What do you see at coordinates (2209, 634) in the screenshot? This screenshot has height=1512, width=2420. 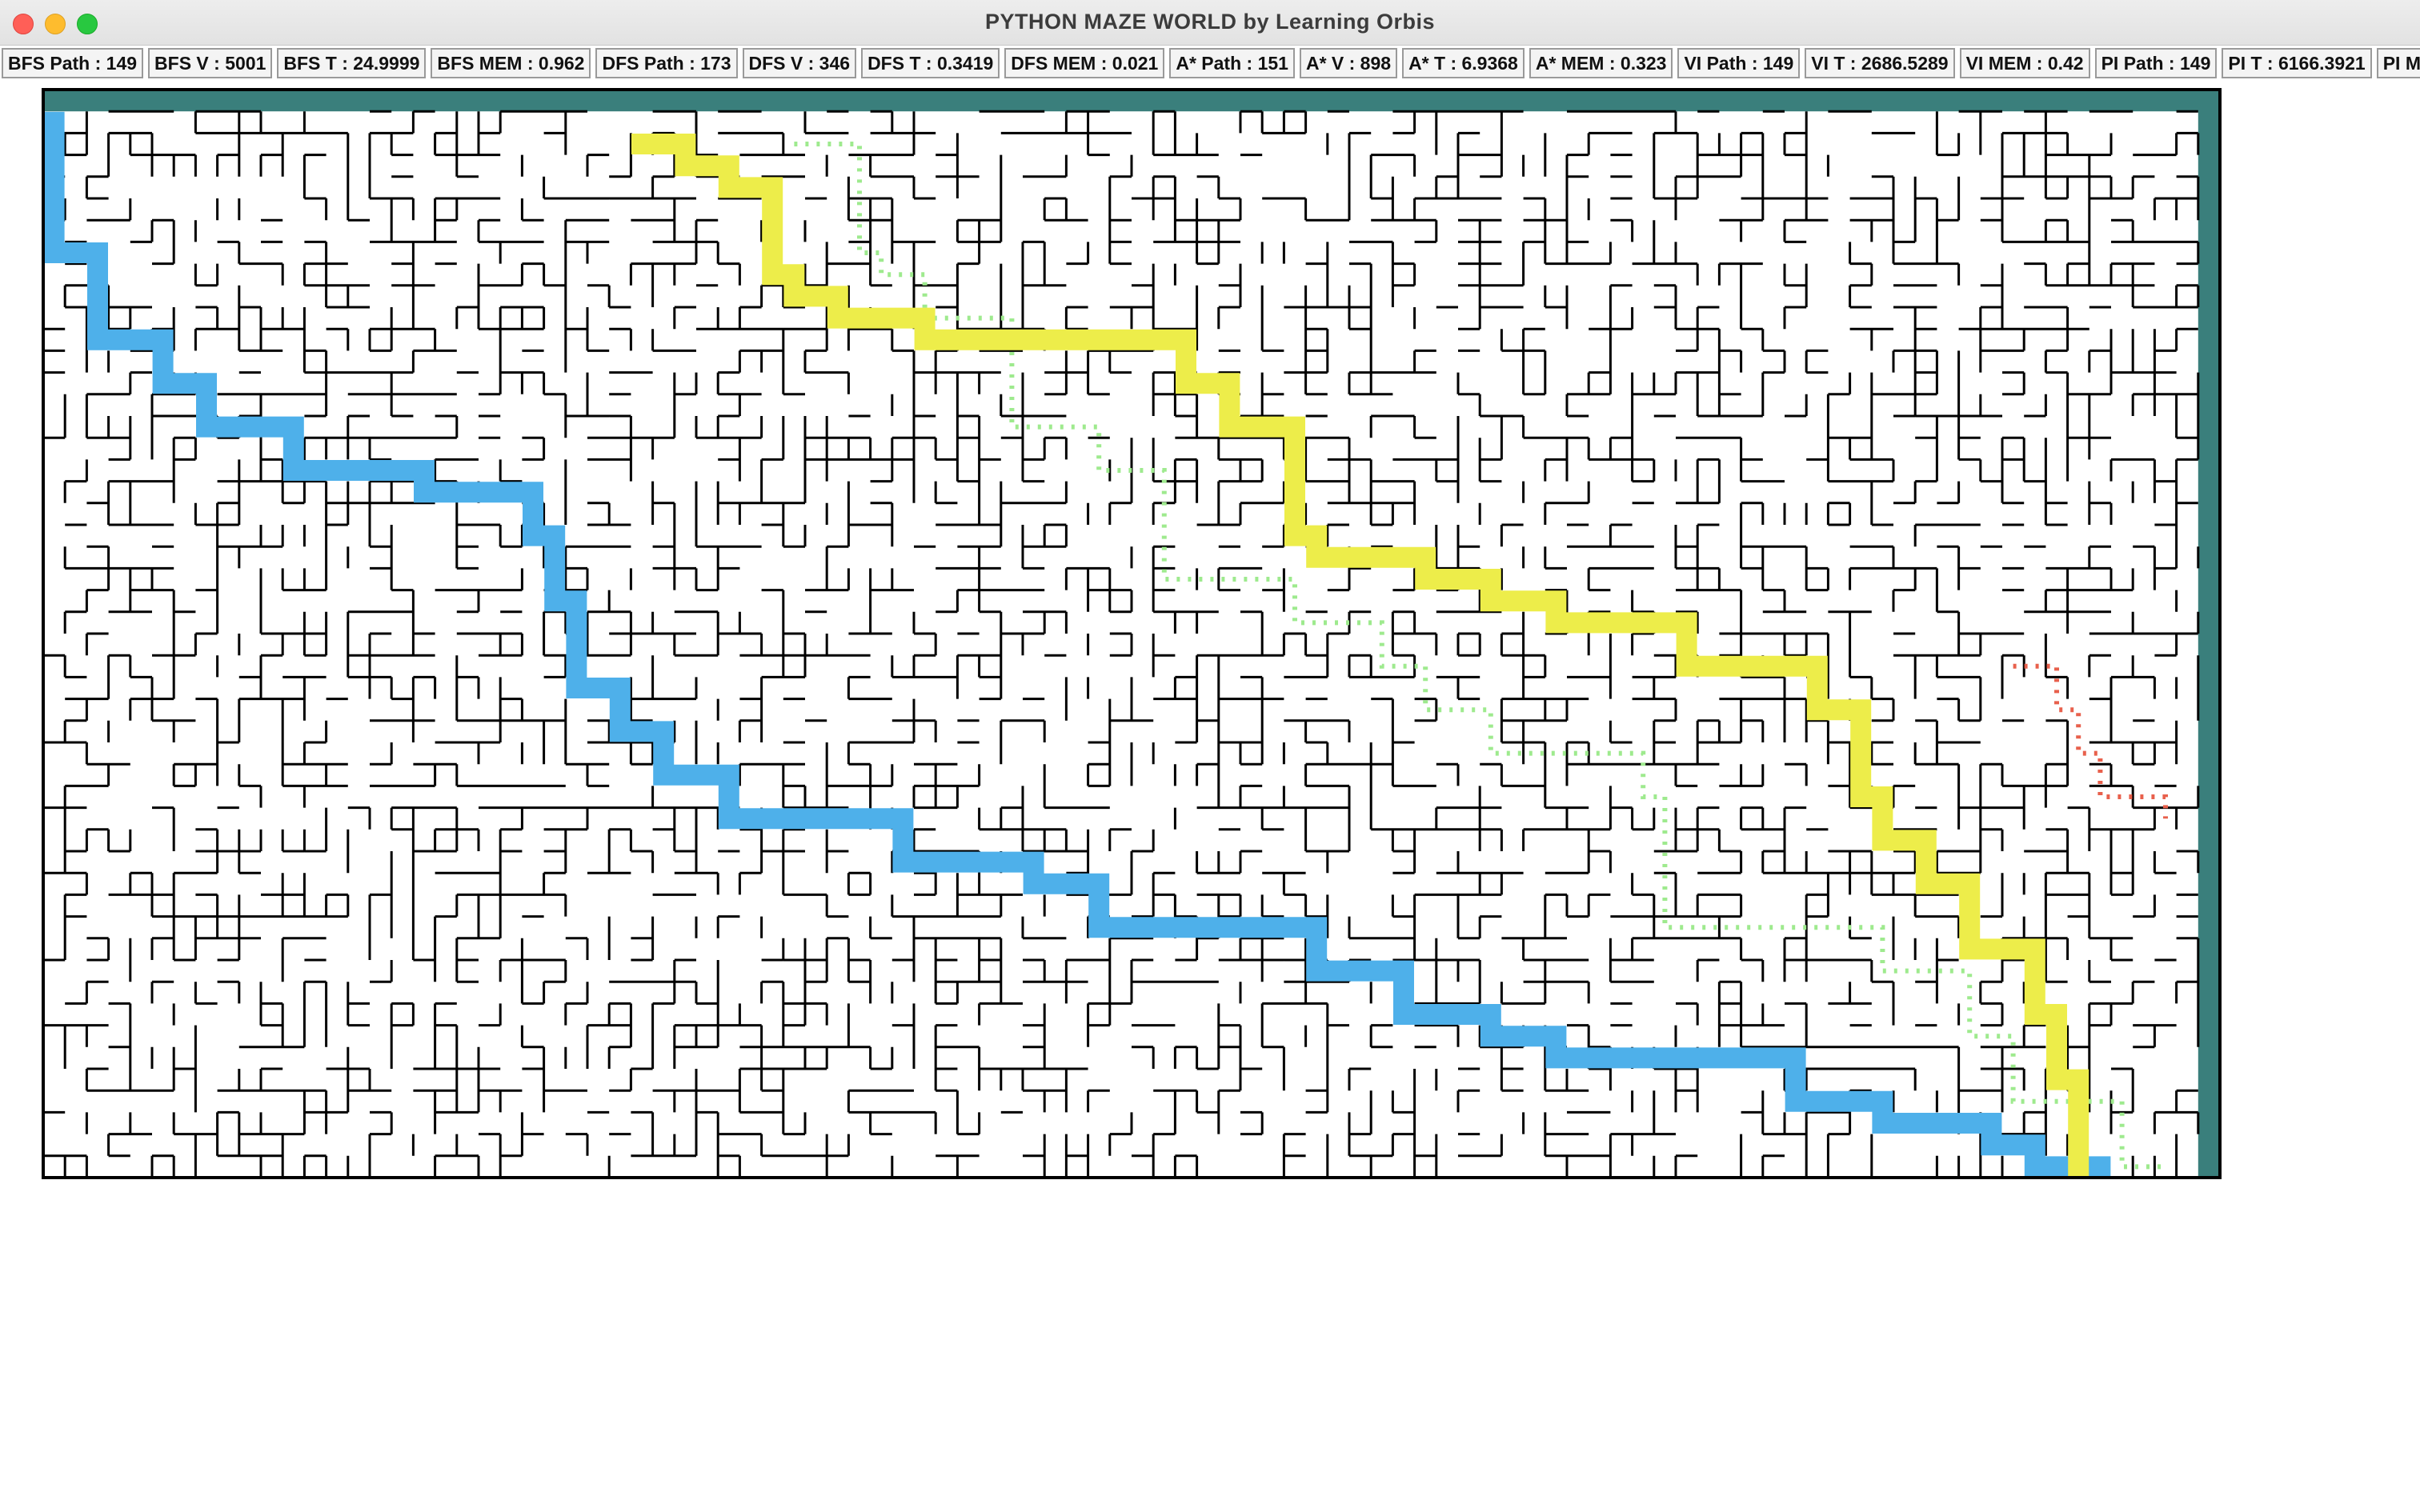 I see `maze-right-border-cells` at bounding box center [2209, 634].